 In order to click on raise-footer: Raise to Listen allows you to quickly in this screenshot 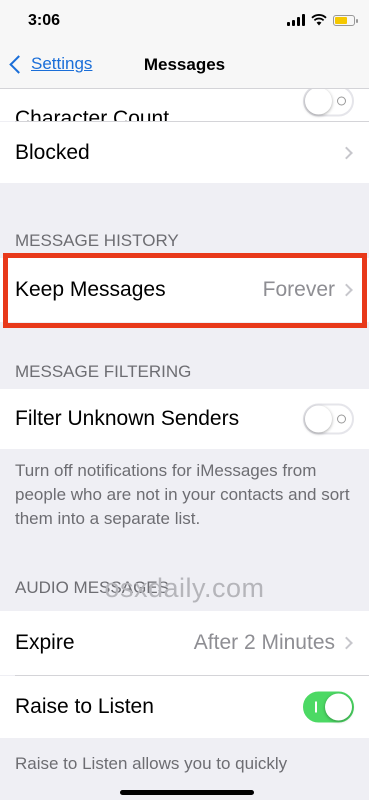, I will do `click(151, 763)`.